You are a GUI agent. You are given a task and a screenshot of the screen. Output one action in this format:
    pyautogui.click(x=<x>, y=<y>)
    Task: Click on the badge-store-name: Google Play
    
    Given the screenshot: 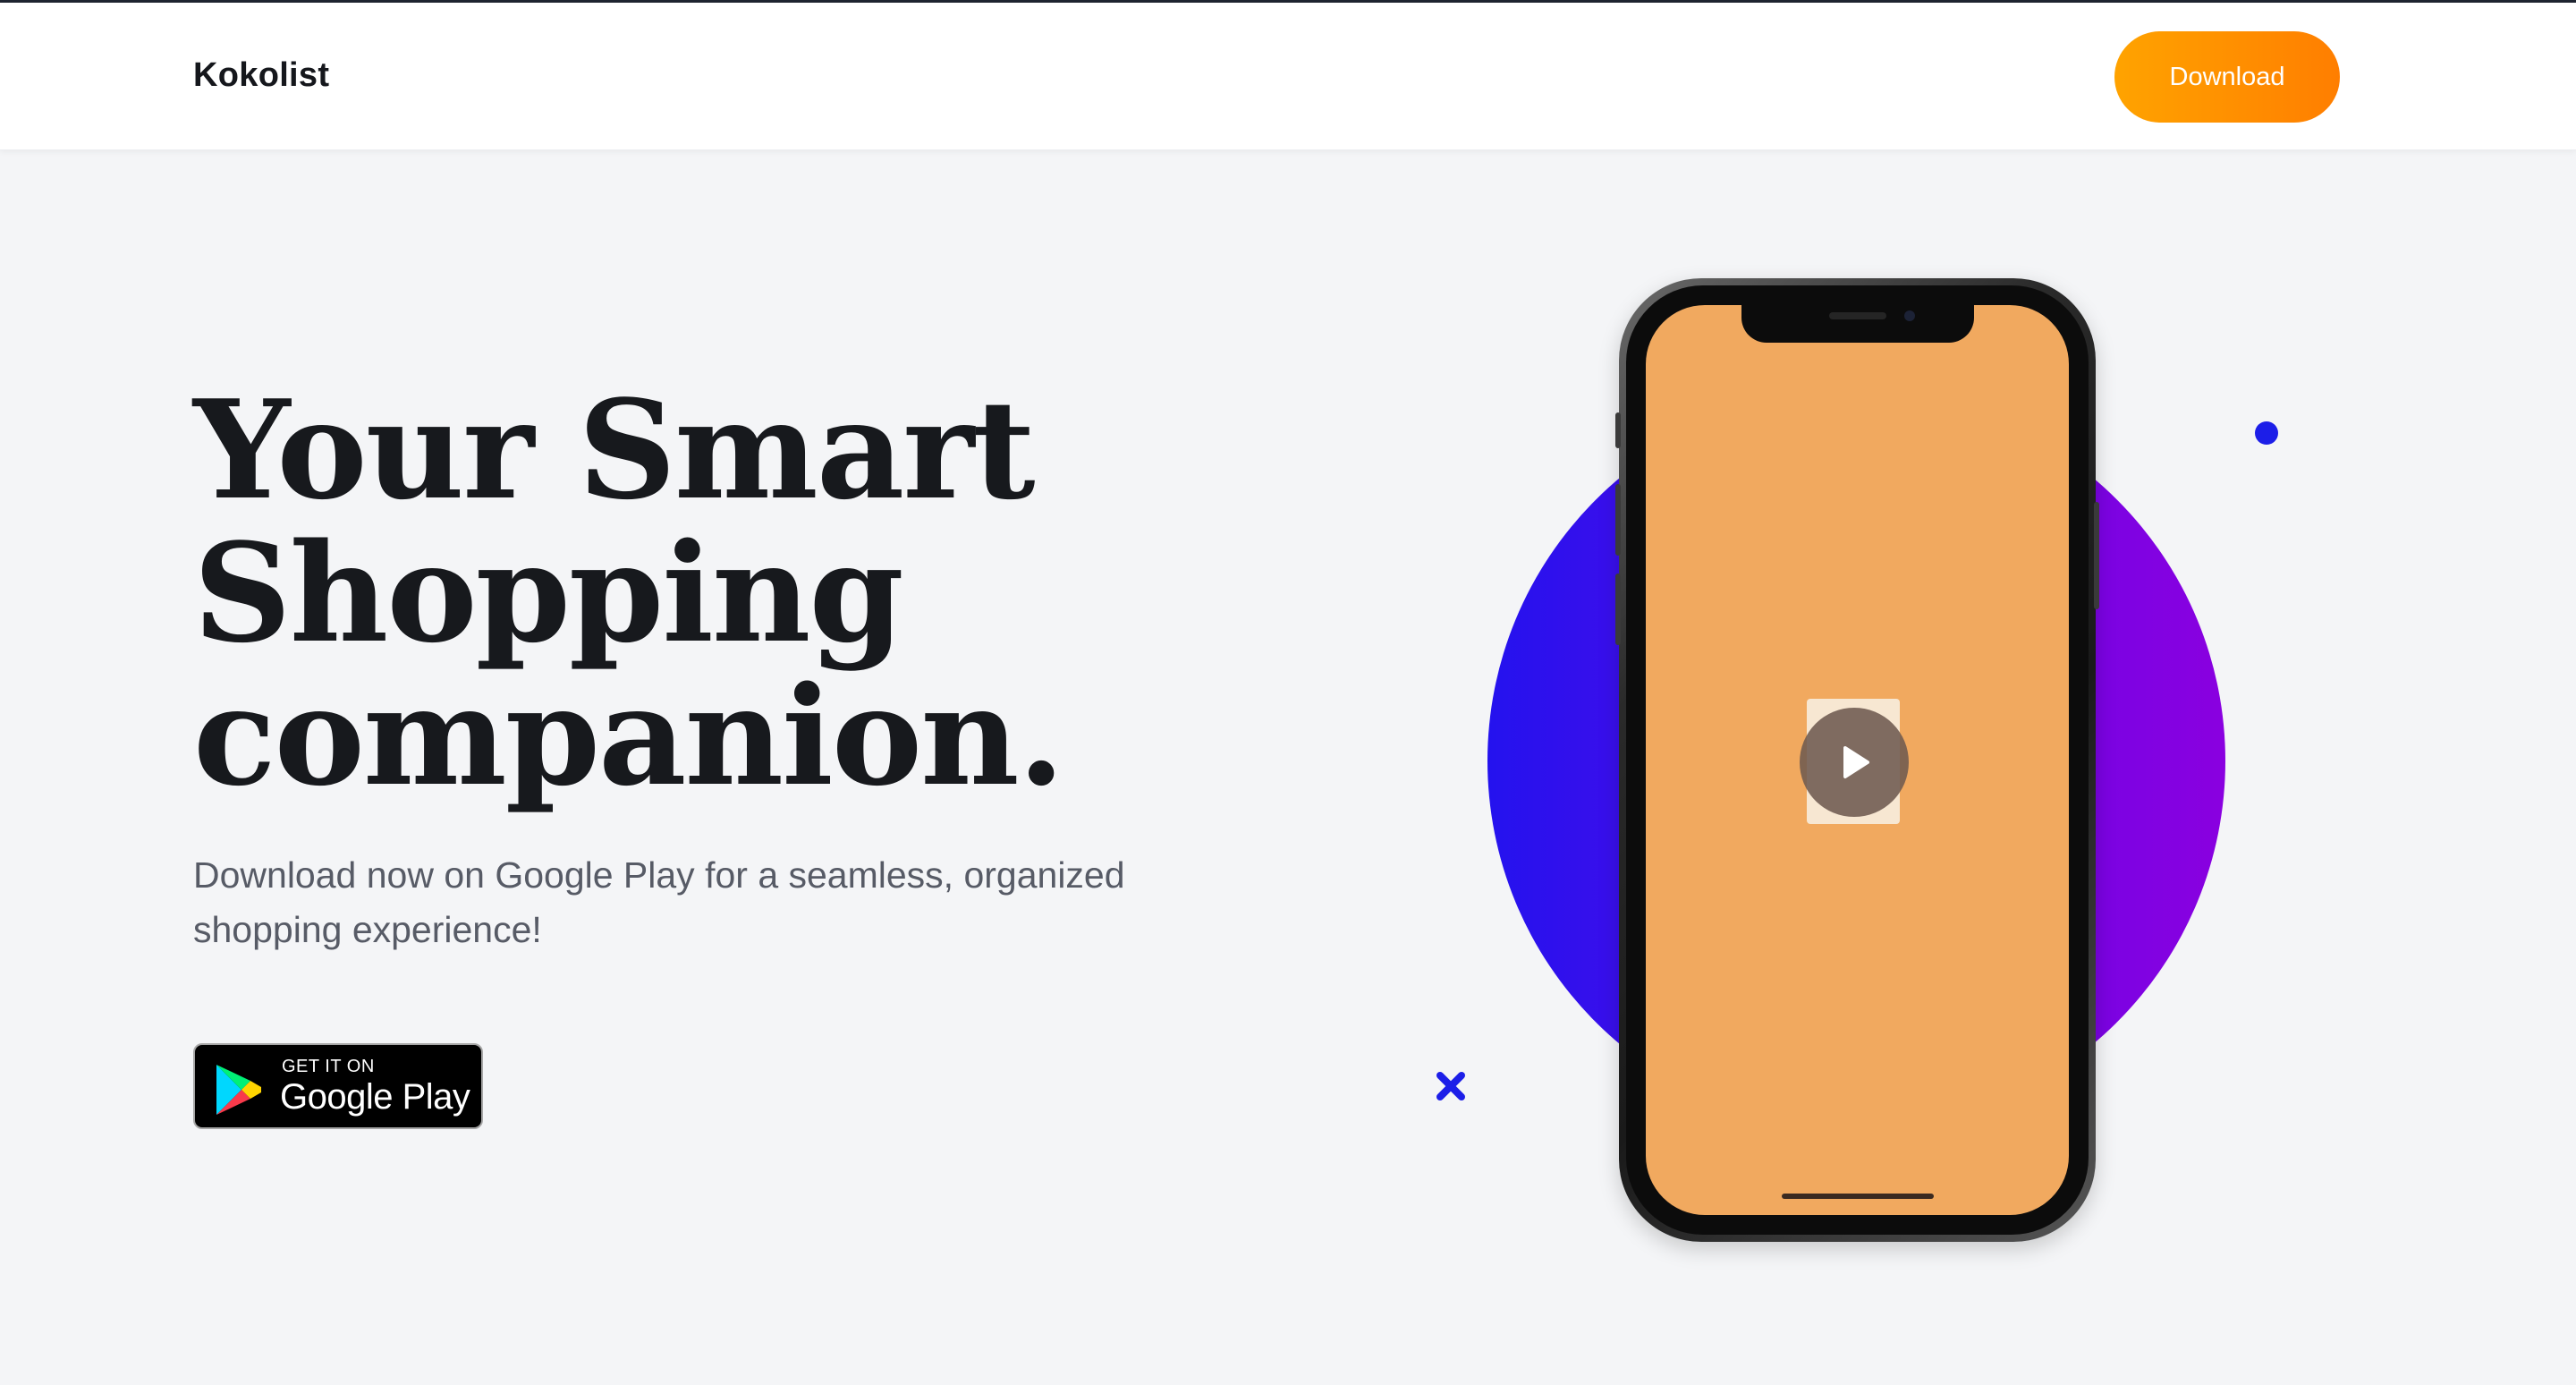 What is the action you would take?
    pyautogui.click(x=375, y=1097)
    